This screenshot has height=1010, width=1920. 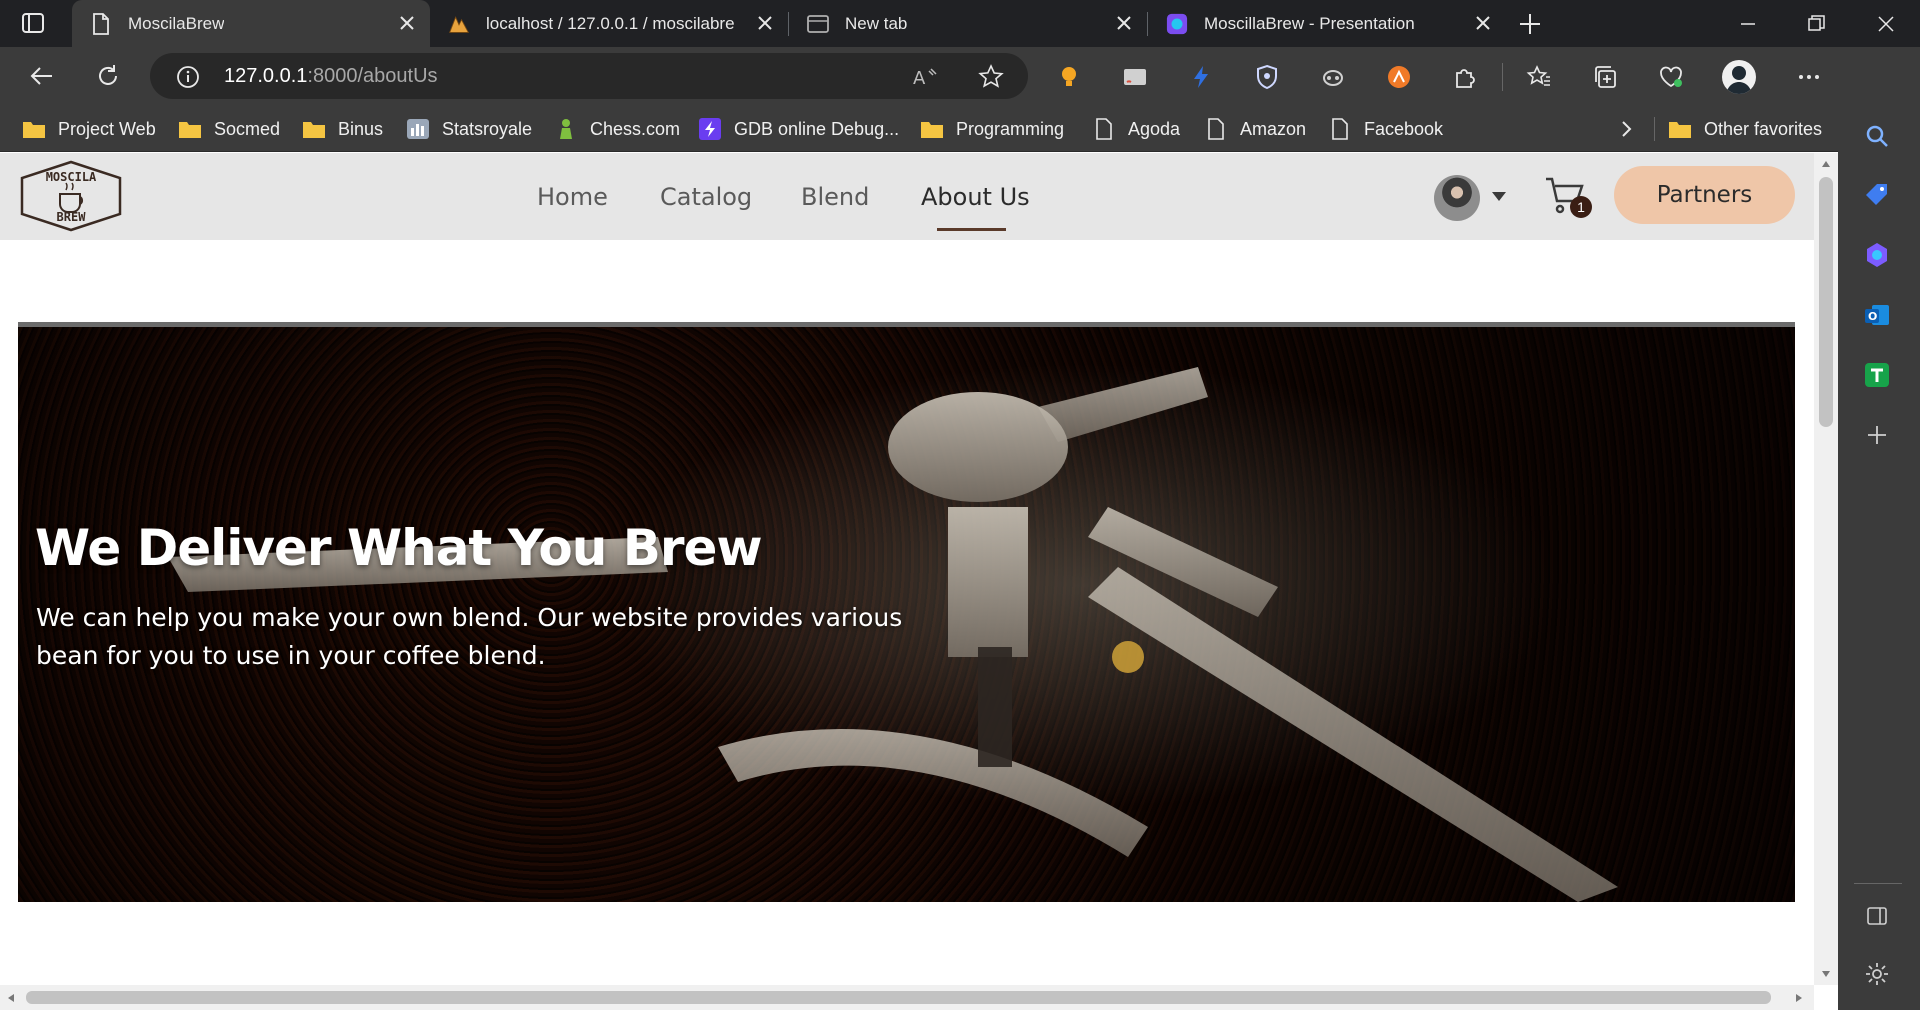 What do you see at coordinates (1879, 528) in the screenshot?
I see `edge-sidebar: O` at bounding box center [1879, 528].